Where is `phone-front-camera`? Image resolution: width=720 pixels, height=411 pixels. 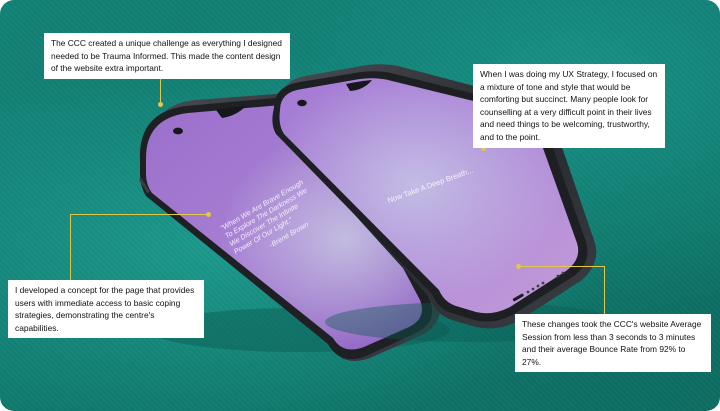 phone-front-camera is located at coordinates (302, 103).